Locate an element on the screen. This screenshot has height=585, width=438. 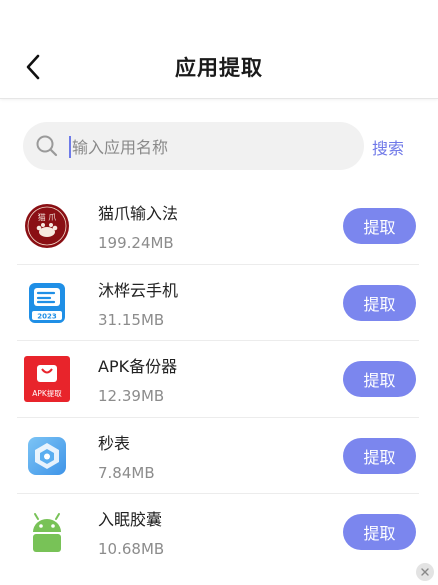
list-item: APK提取 APK备份器 12.39MB 提取 is located at coordinates (218, 379).